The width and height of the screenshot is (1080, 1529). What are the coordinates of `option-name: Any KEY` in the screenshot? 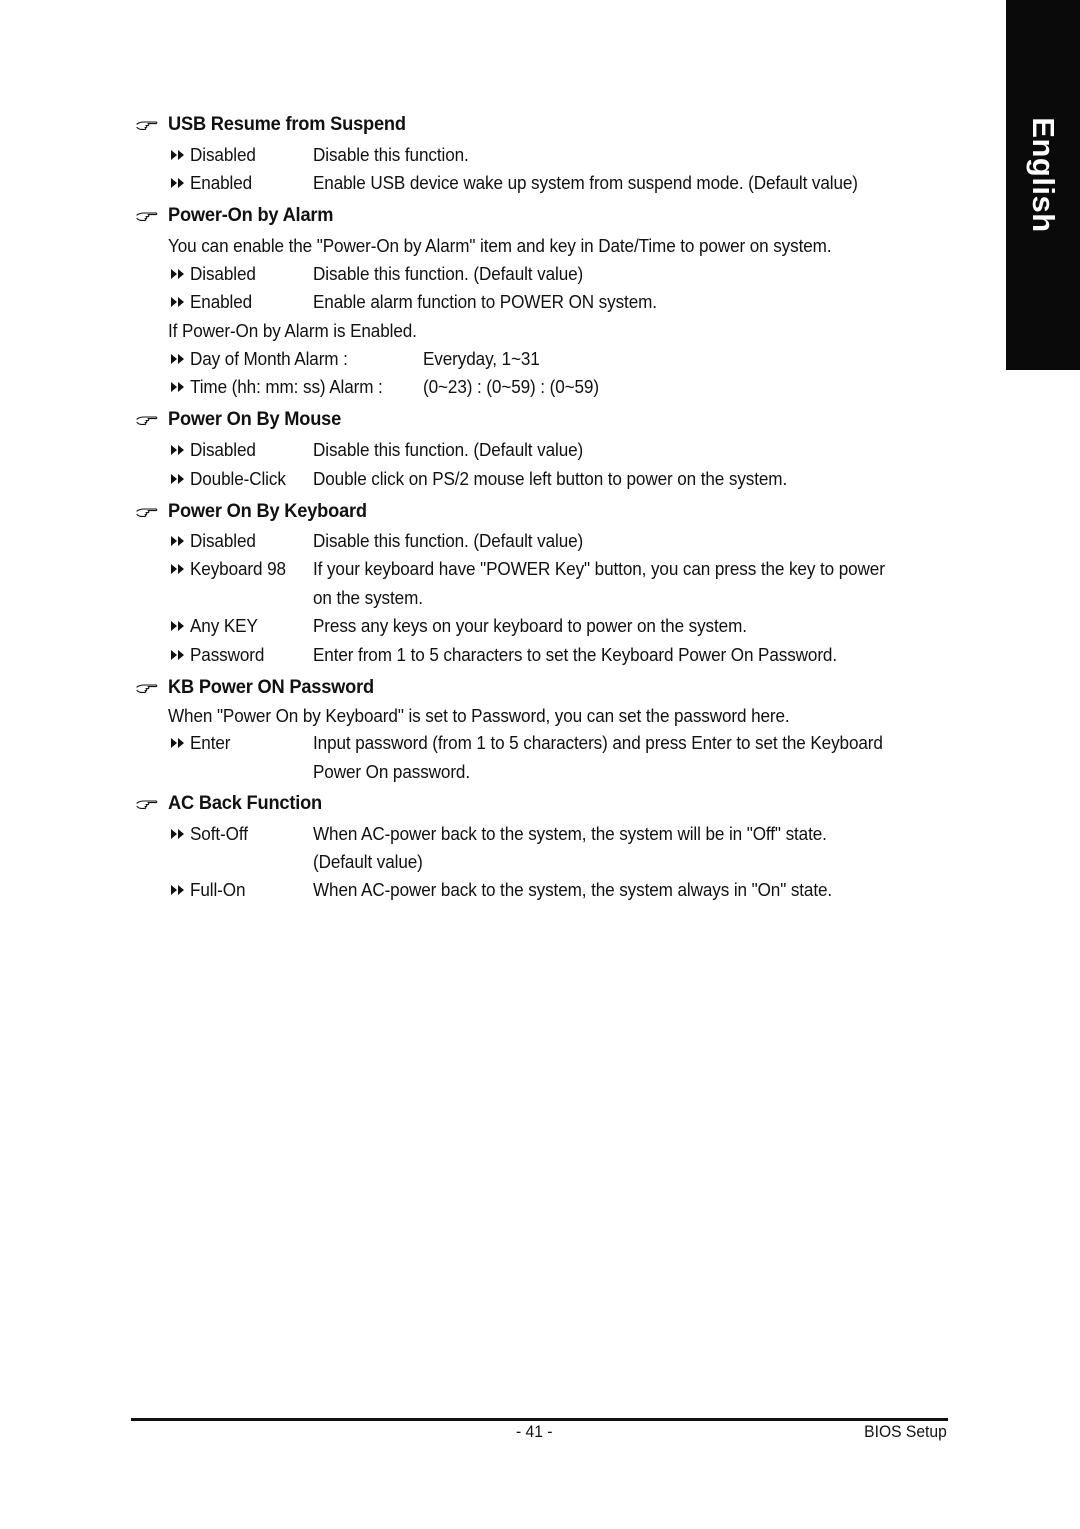 It's located at (224, 626).